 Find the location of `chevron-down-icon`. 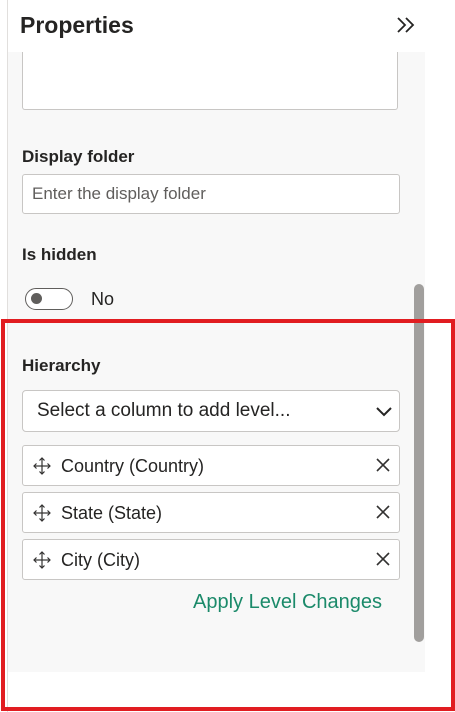

chevron-down-icon is located at coordinates (384, 412).